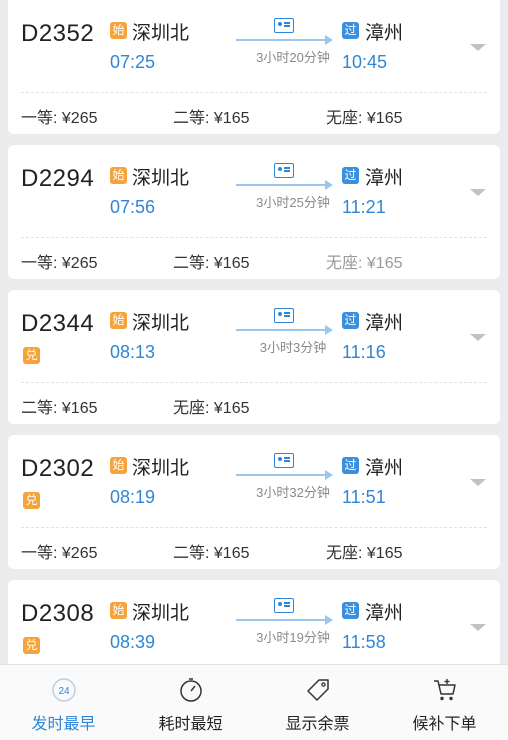  Describe the element at coordinates (364, 352) in the screenshot. I see `arrival-time: 11:16` at that location.